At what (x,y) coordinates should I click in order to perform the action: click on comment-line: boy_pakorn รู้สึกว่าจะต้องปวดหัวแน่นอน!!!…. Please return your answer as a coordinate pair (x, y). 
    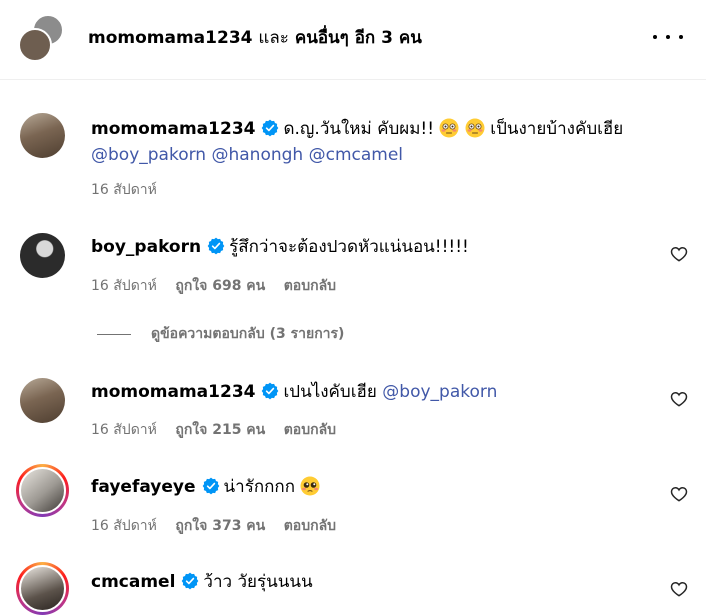
    Looking at the image, I should click on (280, 247).